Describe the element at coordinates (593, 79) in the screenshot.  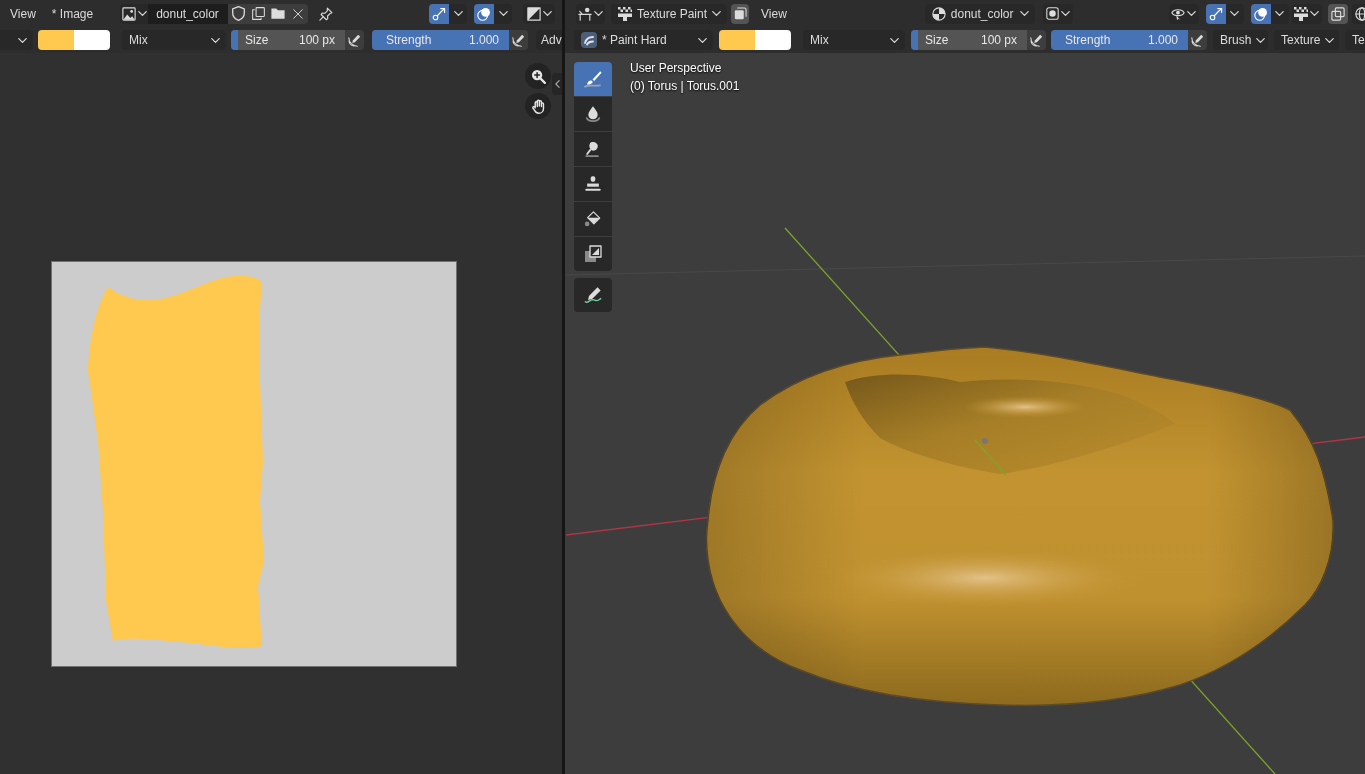
I see `brush-icon` at that location.